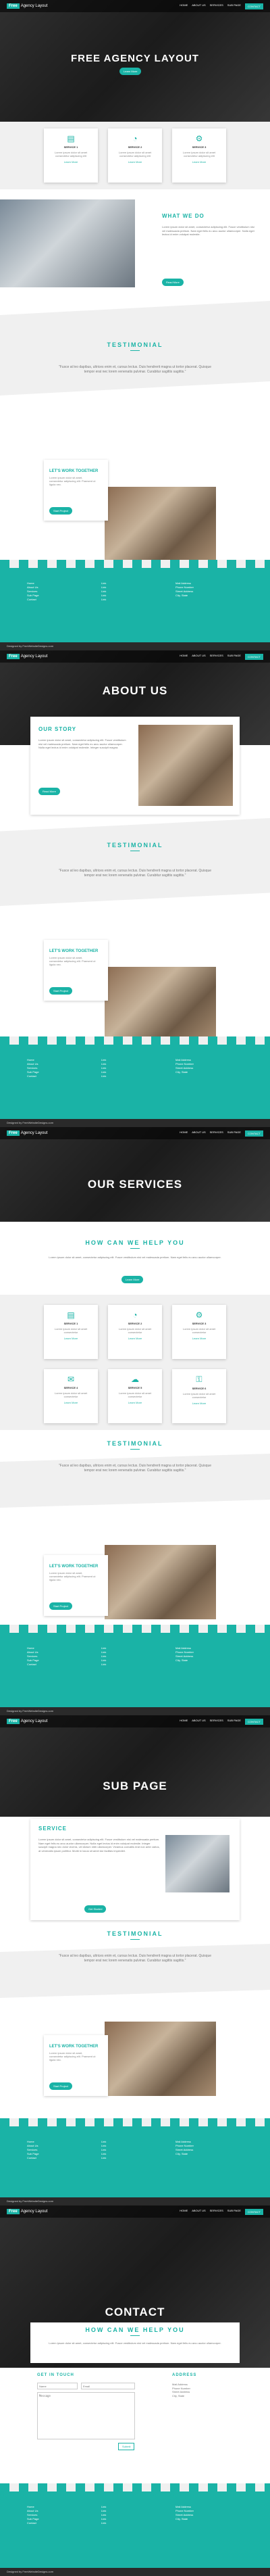 The image size is (270, 2576). What do you see at coordinates (135, 1244) in the screenshot?
I see `help-title: HOW CAN WE HELP YOU` at bounding box center [135, 1244].